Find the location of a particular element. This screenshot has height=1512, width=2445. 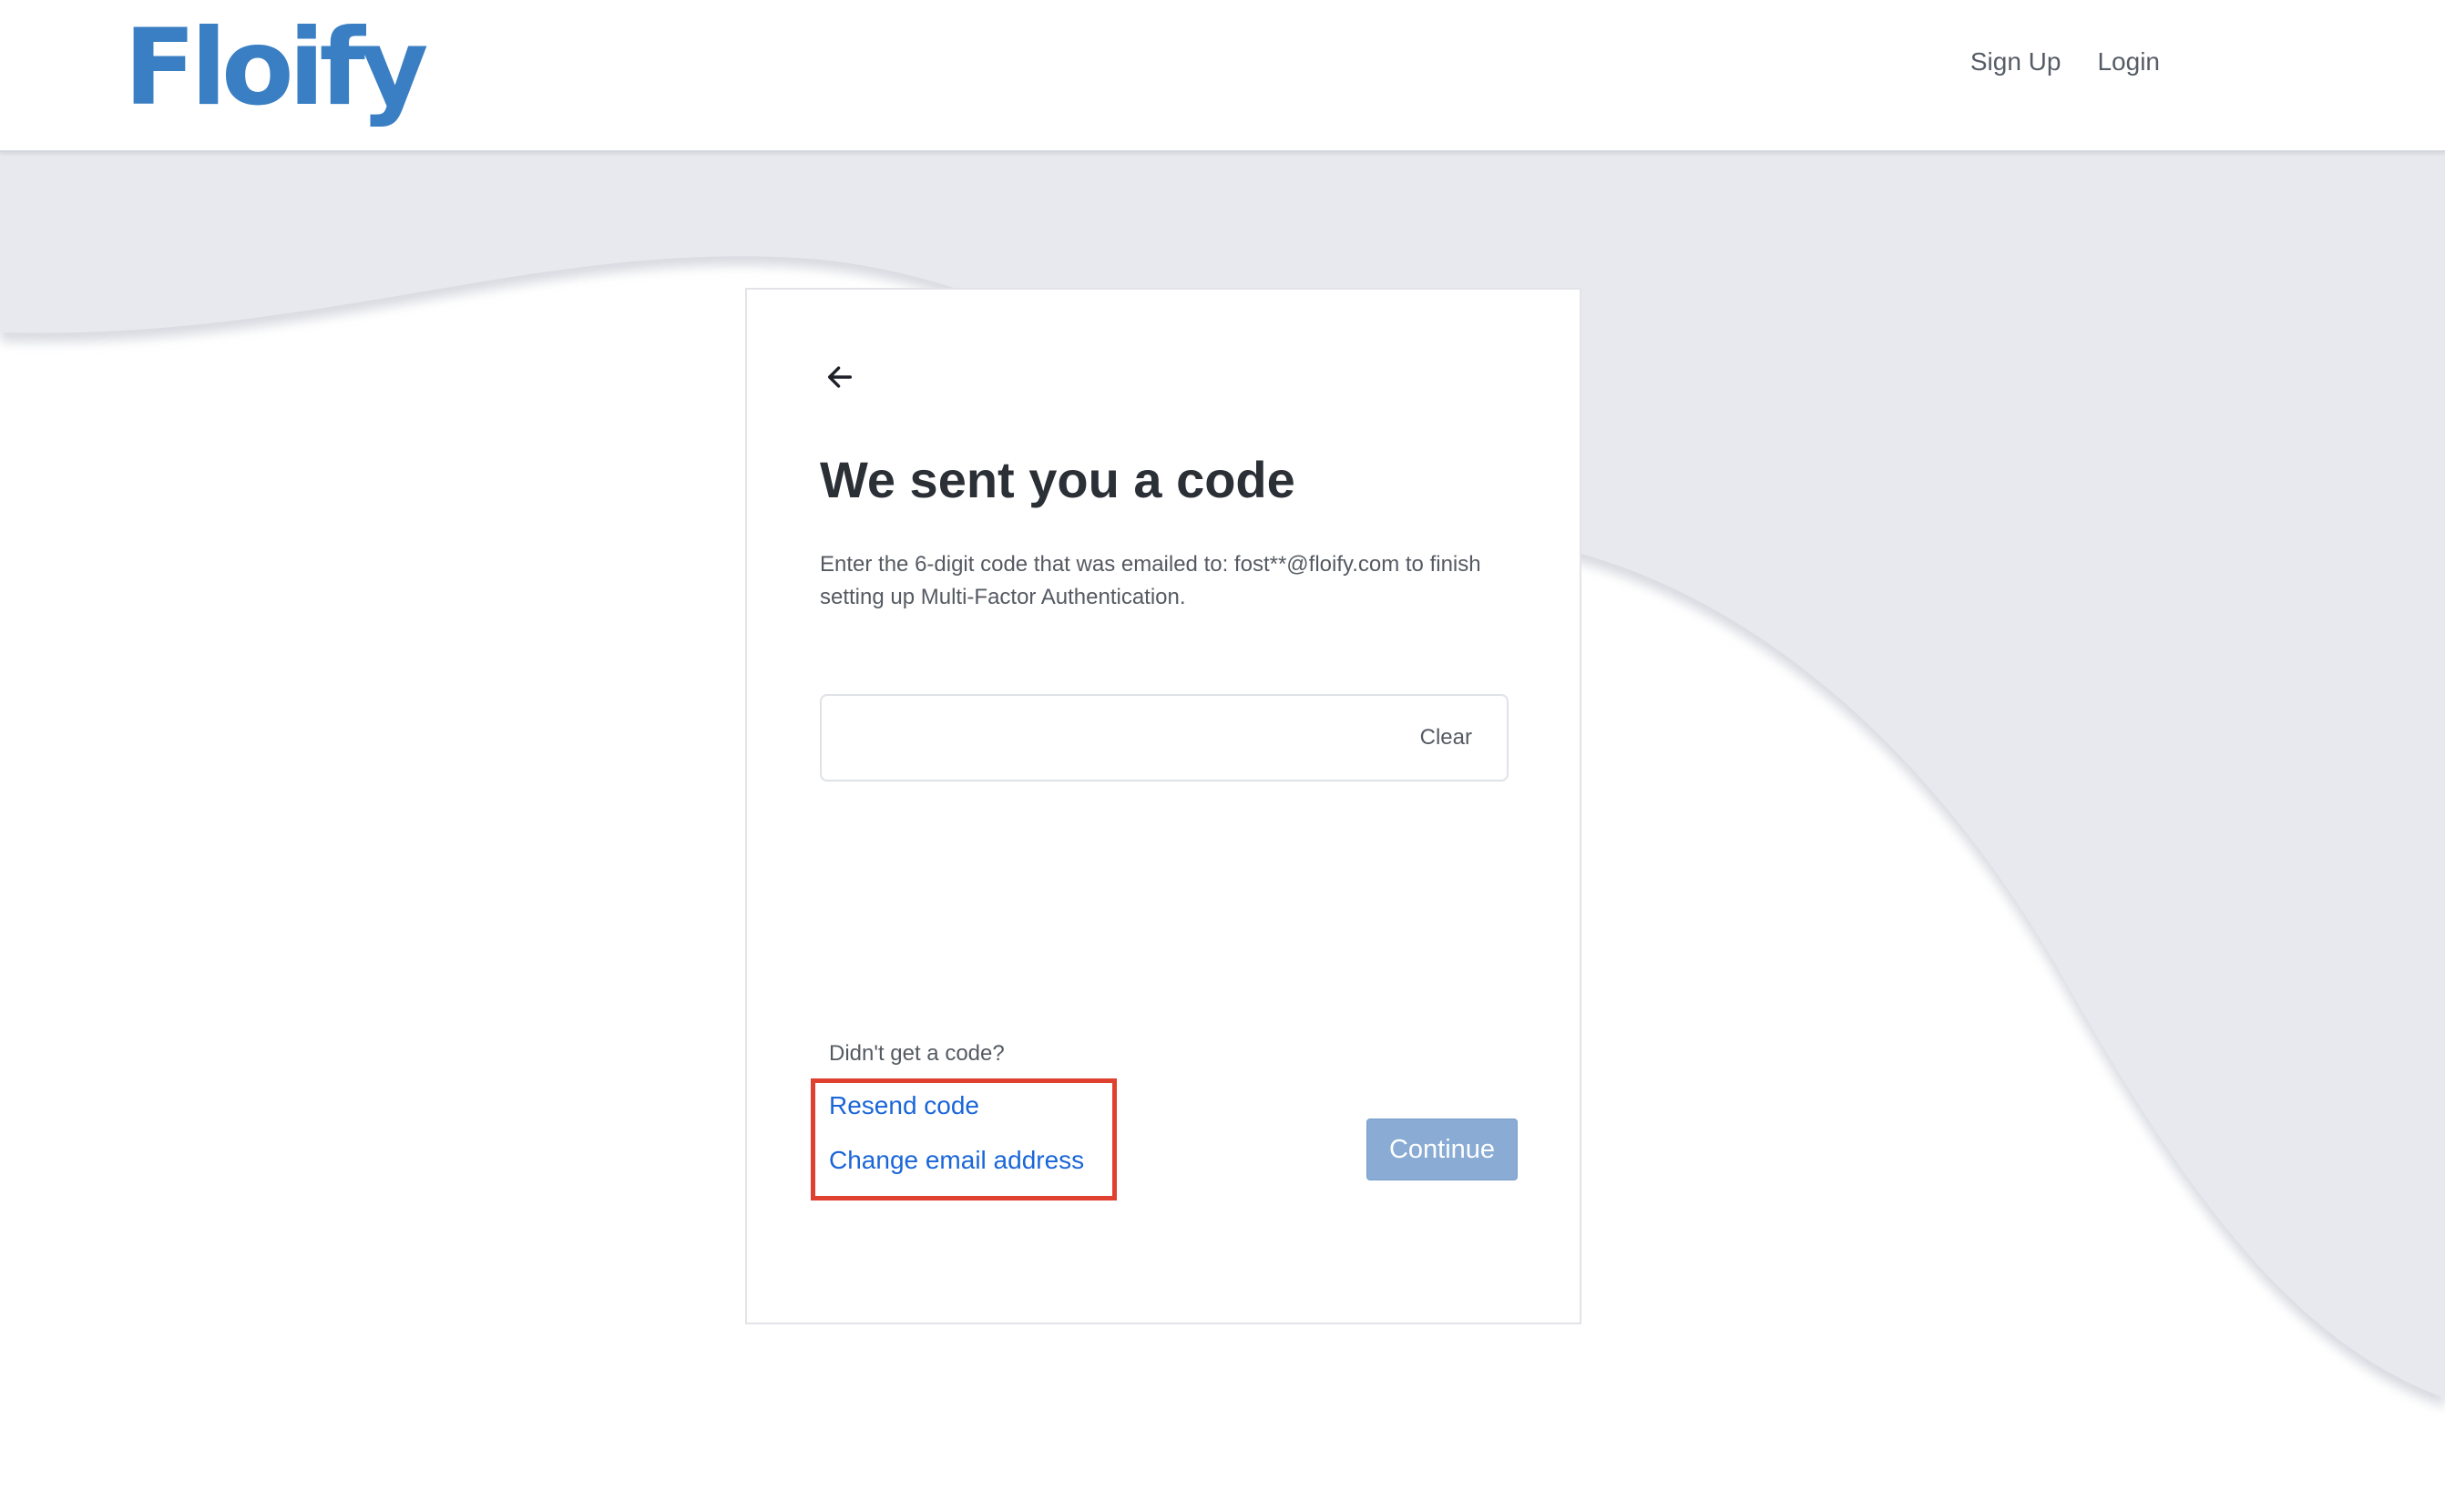

resend-code-link: Resend code is located at coordinates (904, 1106).